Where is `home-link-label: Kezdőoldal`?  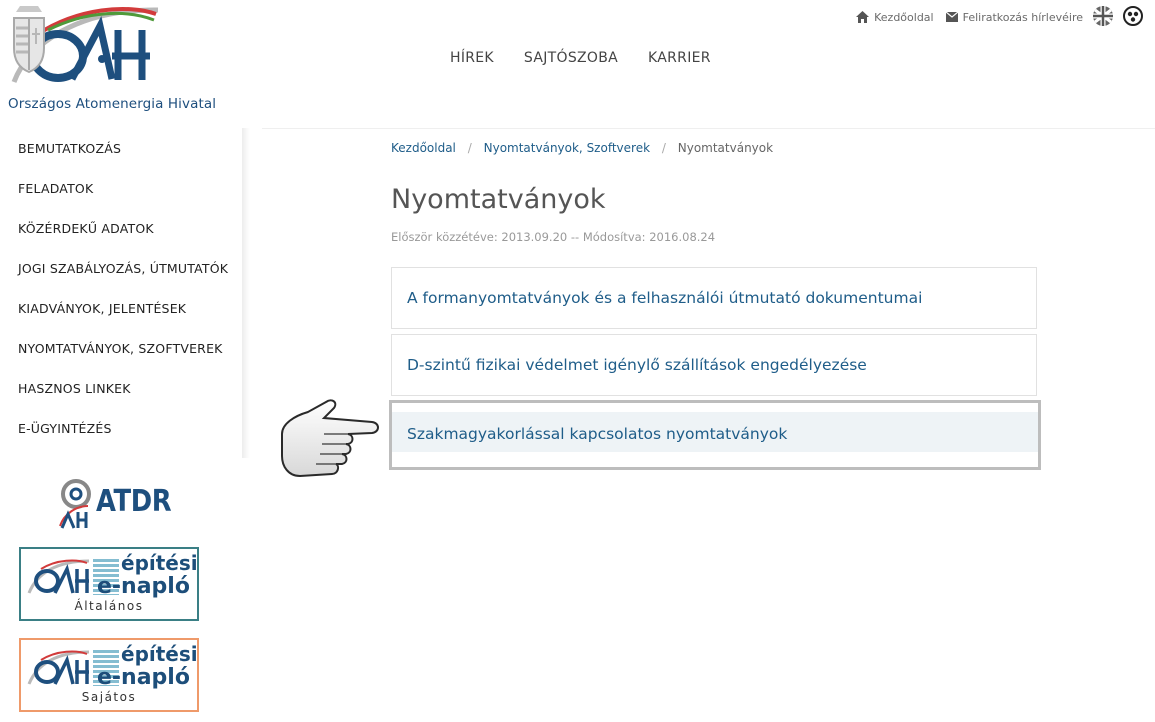 home-link-label: Kezdőoldal is located at coordinates (904, 17).